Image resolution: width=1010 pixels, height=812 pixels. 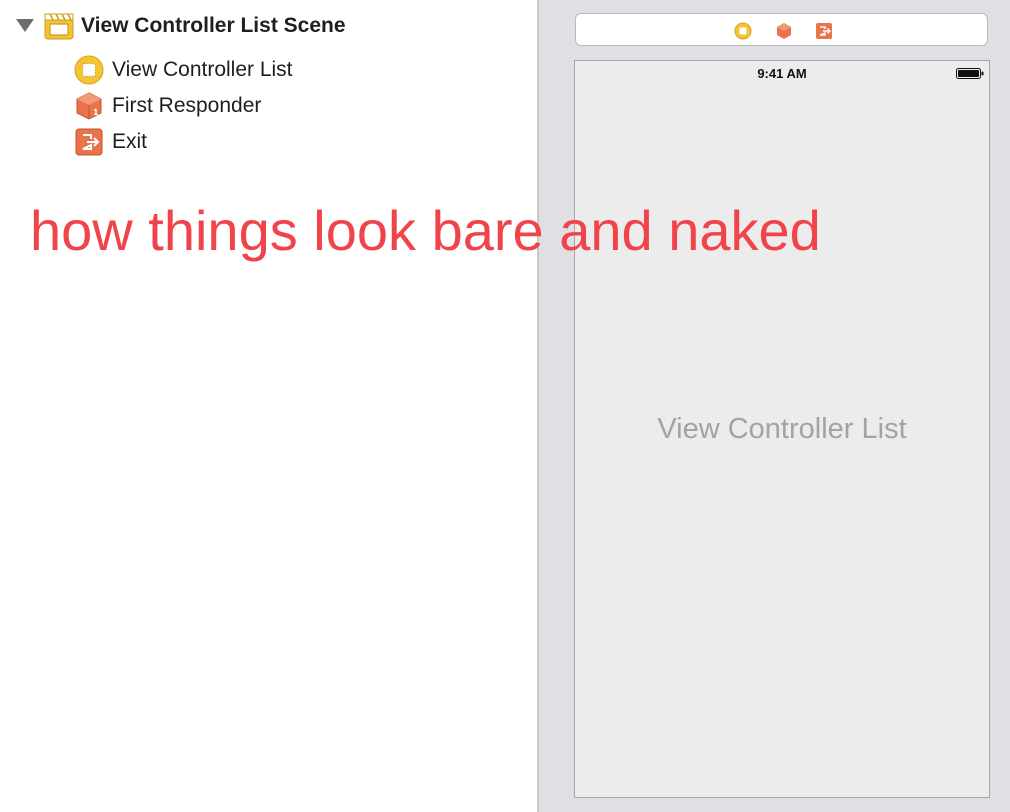 I want to click on view-controller-title: View Controller List, so click(x=782, y=429).